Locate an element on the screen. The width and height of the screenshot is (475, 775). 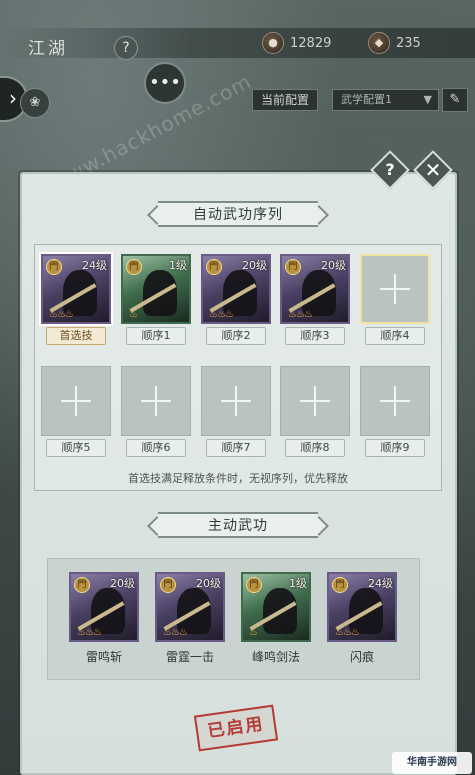
slot-tag: 顺序4 is located at coordinates (395, 336).